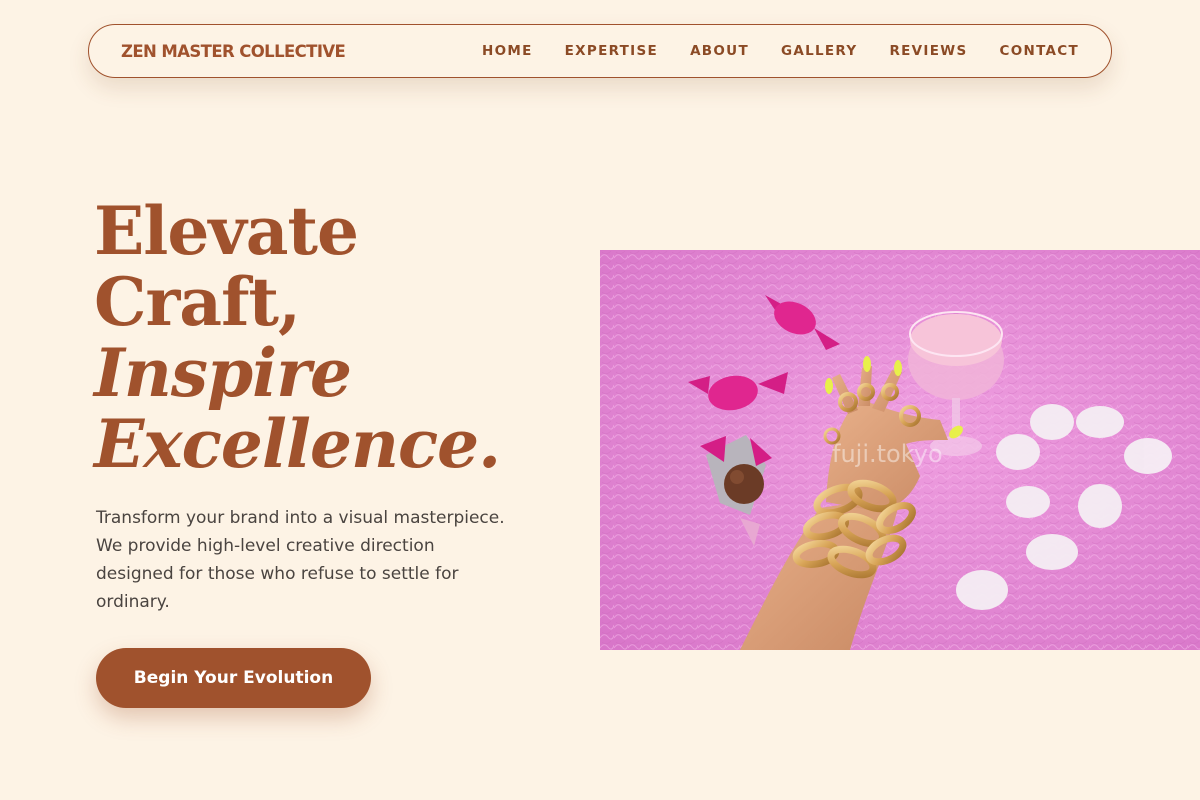  What do you see at coordinates (223, 373) in the screenshot?
I see `headline-line-3: Inspire` at bounding box center [223, 373].